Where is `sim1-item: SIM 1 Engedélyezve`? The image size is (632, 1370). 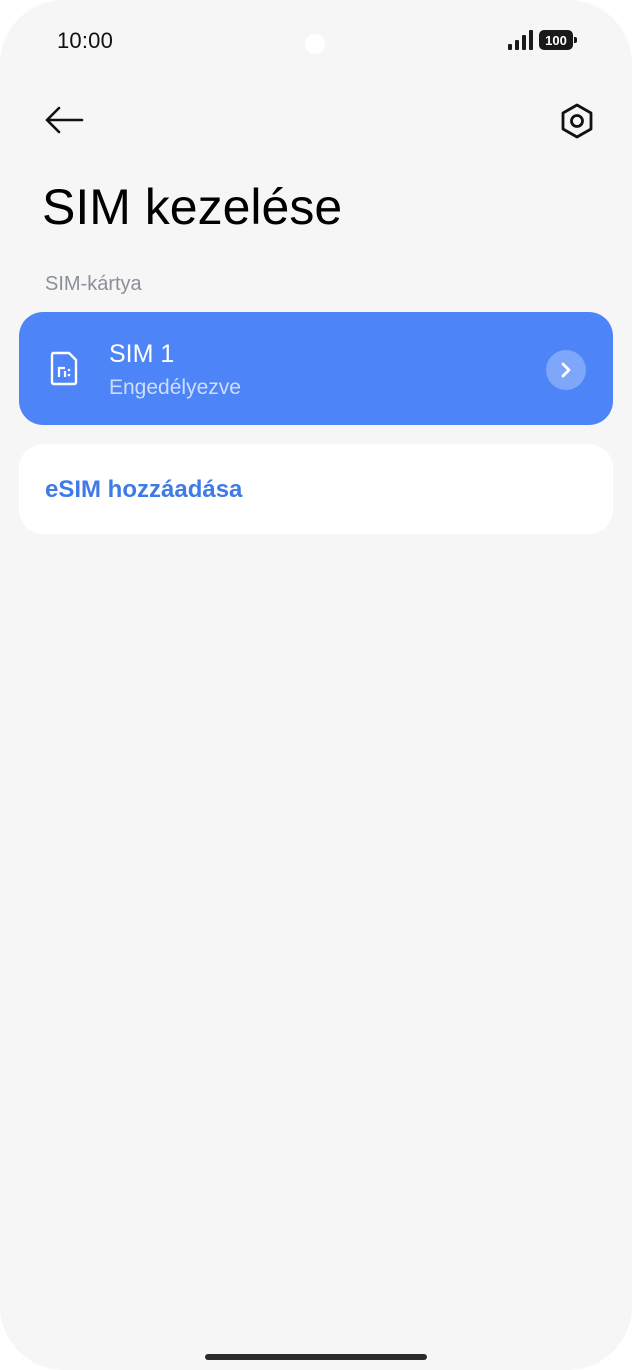 sim1-item: SIM 1 Engedélyezve is located at coordinates (316, 368).